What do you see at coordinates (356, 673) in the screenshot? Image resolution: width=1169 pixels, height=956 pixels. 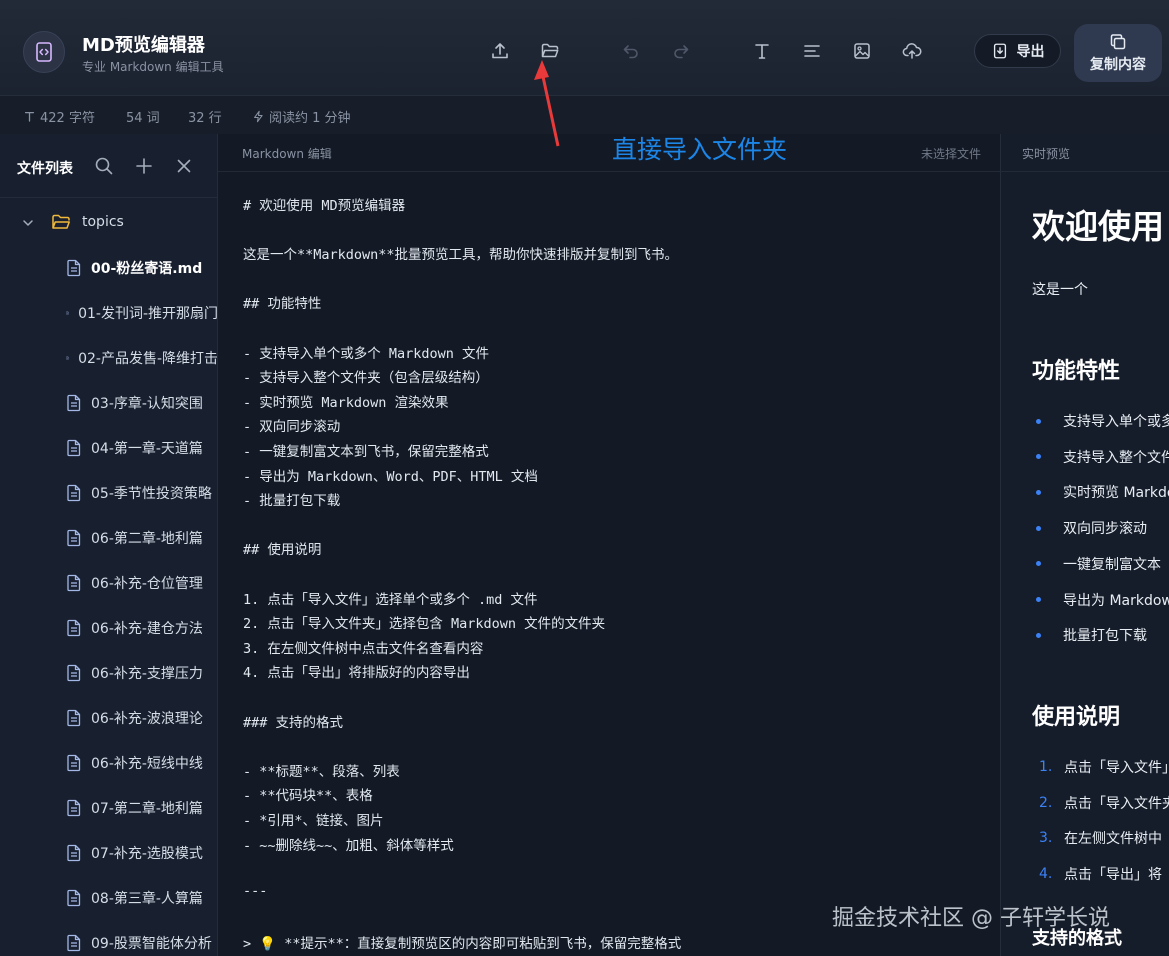 I see `editor-line: 4. 点击「导出」将排版好的内容导出` at bounding box center [356, 673].